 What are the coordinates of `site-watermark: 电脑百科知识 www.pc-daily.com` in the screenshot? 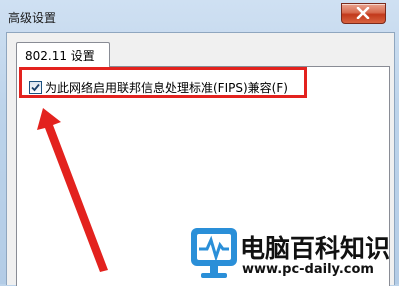 It's located at (294, 254).